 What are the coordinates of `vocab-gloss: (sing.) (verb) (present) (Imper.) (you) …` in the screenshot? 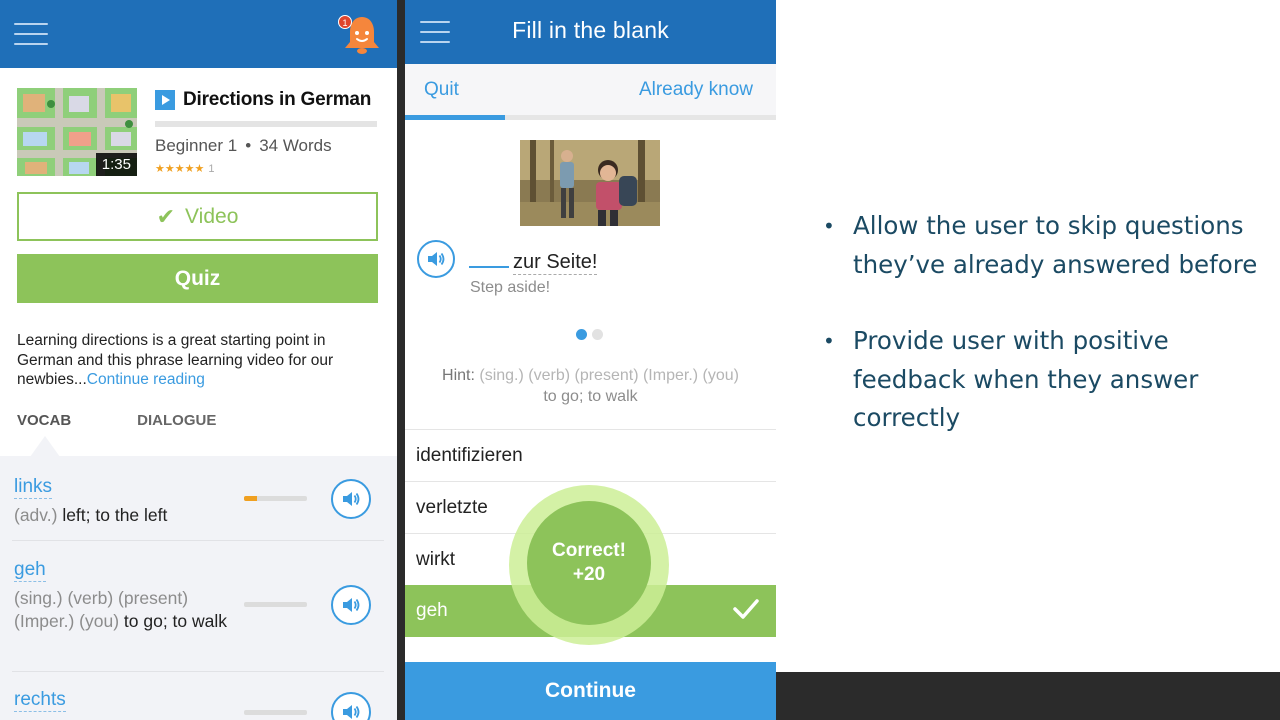 It's located at (121, 610).